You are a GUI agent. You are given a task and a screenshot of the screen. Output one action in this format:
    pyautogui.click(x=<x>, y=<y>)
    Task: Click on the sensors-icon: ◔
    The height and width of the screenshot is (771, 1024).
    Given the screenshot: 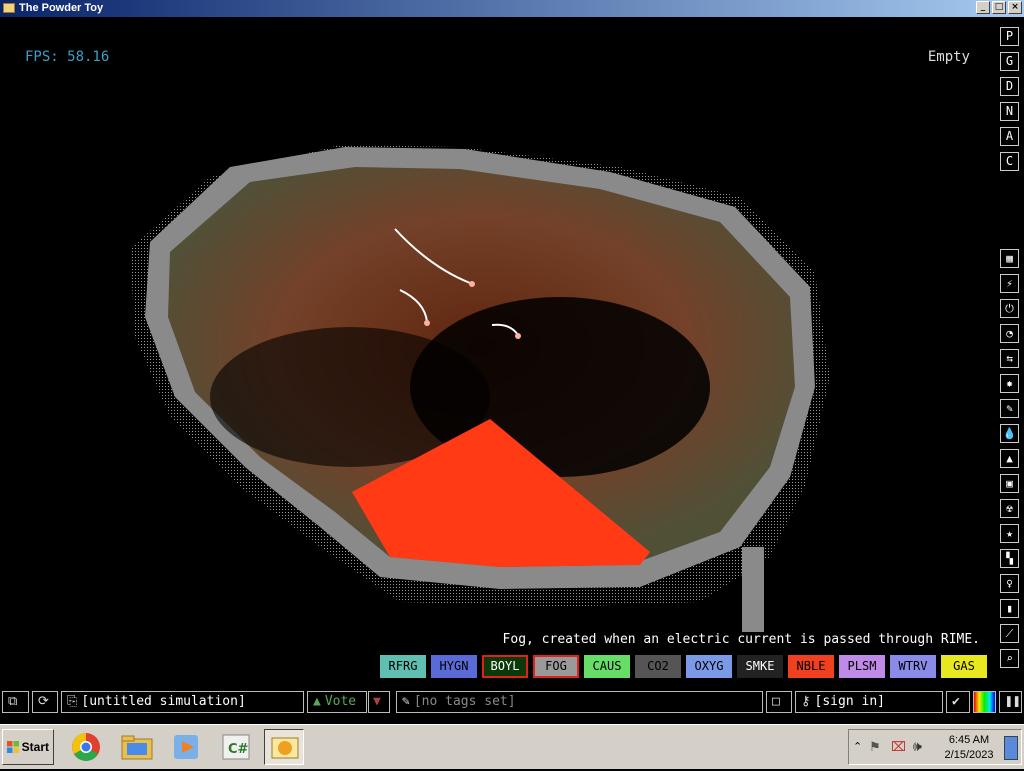 What is the action you would take?
    pyautogui.click(x=1009, y=333)
    